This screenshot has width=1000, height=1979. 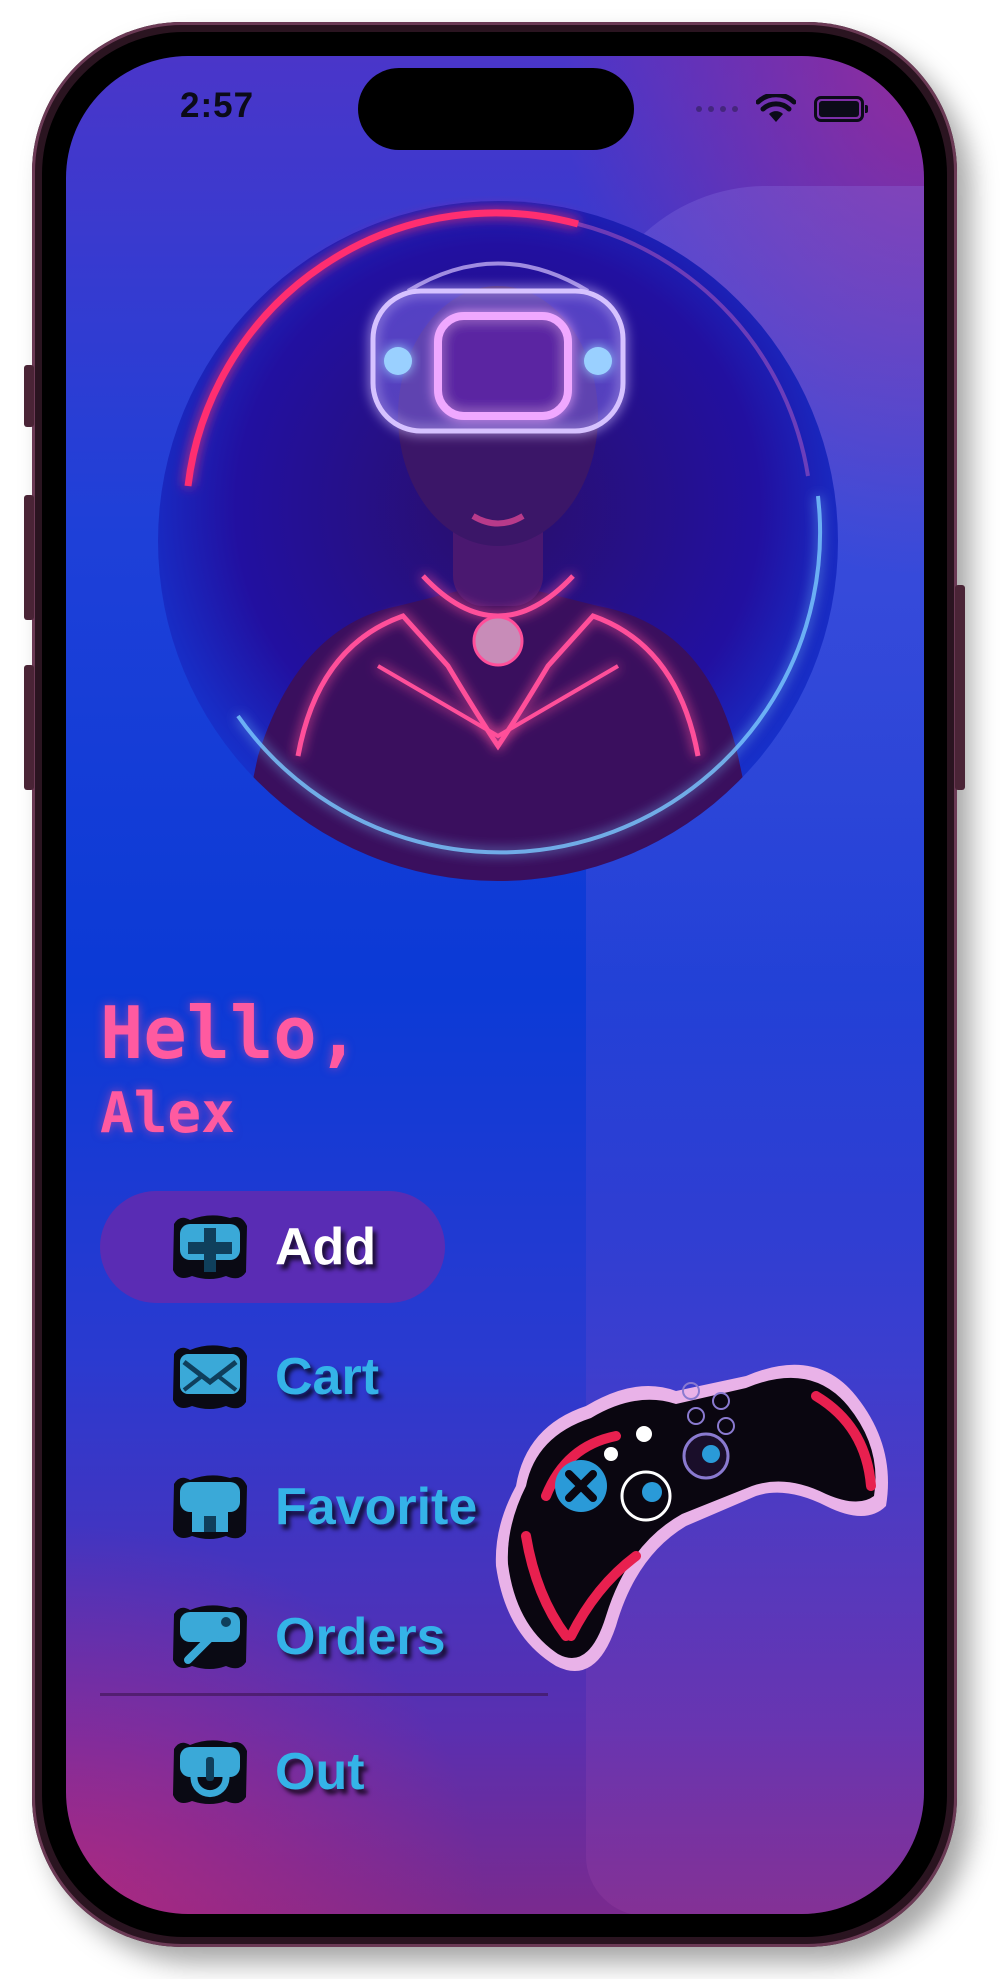 I want to click on menu-item-orders: Orders, so click(x=273, y=1637).